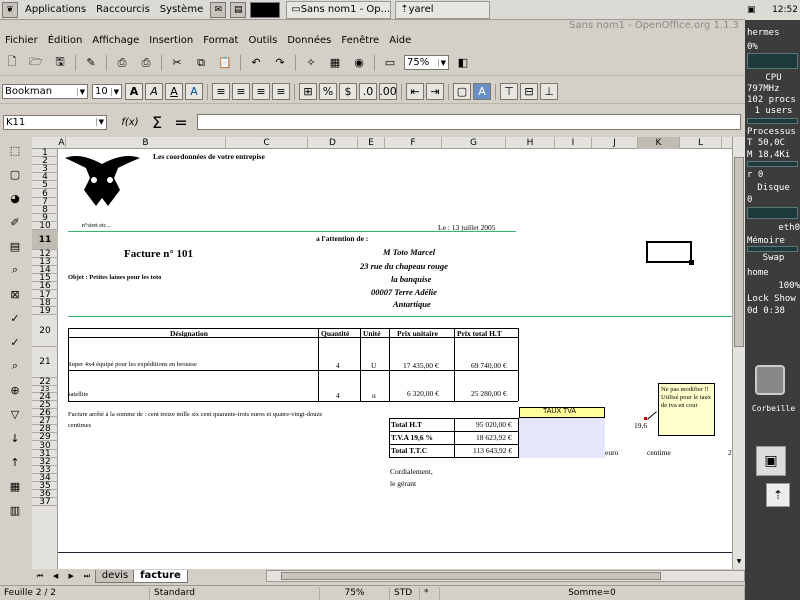 The width and height of the screenshot is (800, 600). I want to click on foot-menu-icon: ❦, so click(10, 9).